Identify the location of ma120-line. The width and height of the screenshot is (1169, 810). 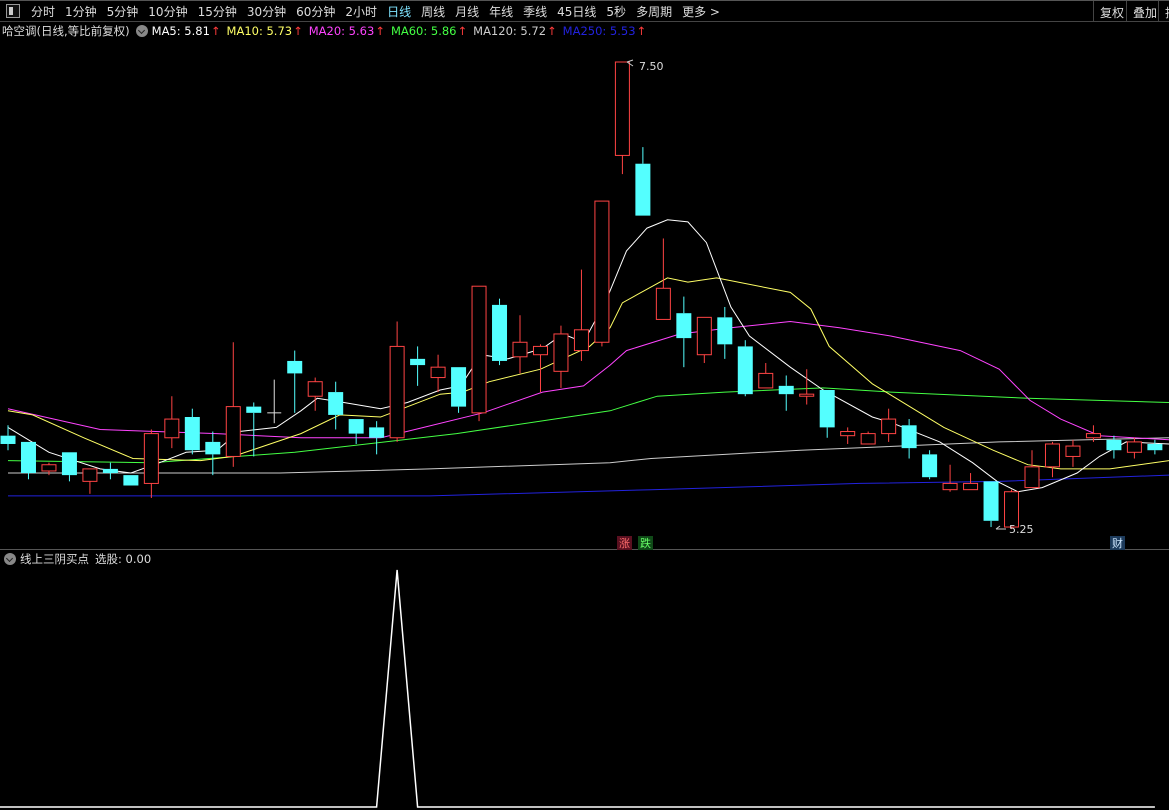
(588, 455).